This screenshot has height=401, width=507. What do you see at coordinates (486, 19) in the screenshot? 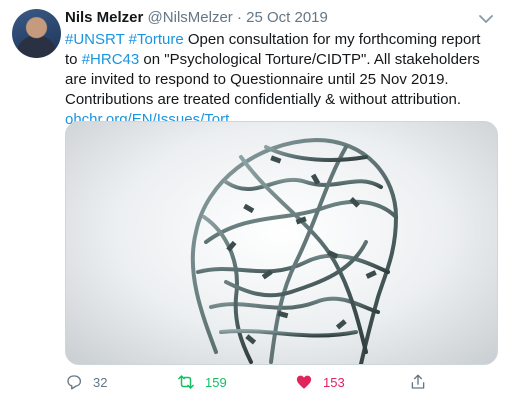
I see `chevron-down-icon` at bounding box center [486, 19].